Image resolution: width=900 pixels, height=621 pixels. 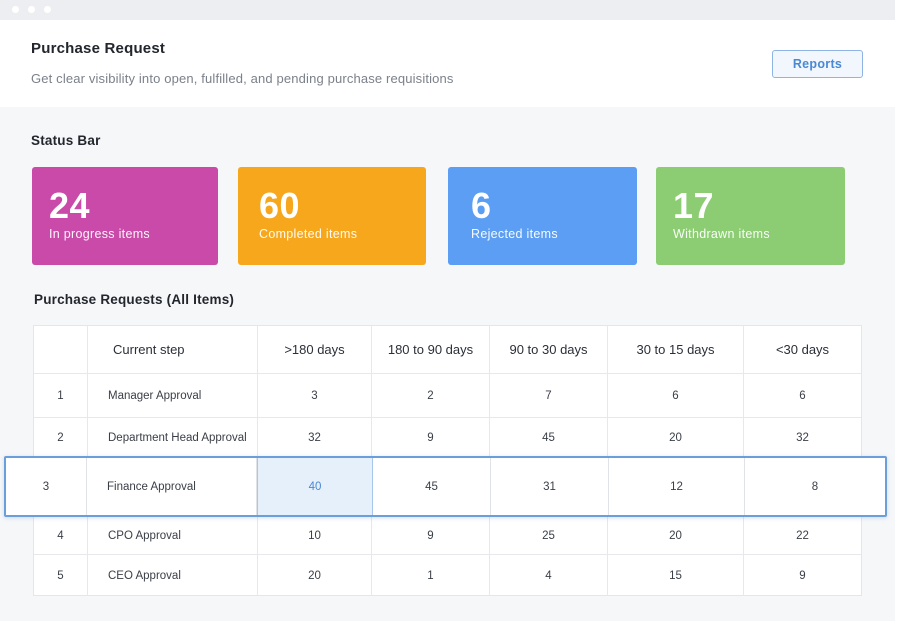 What do you see at coordinates (549, 535) in the screenshot?
I see `row-value: 25` at bounding box center [549, 535].